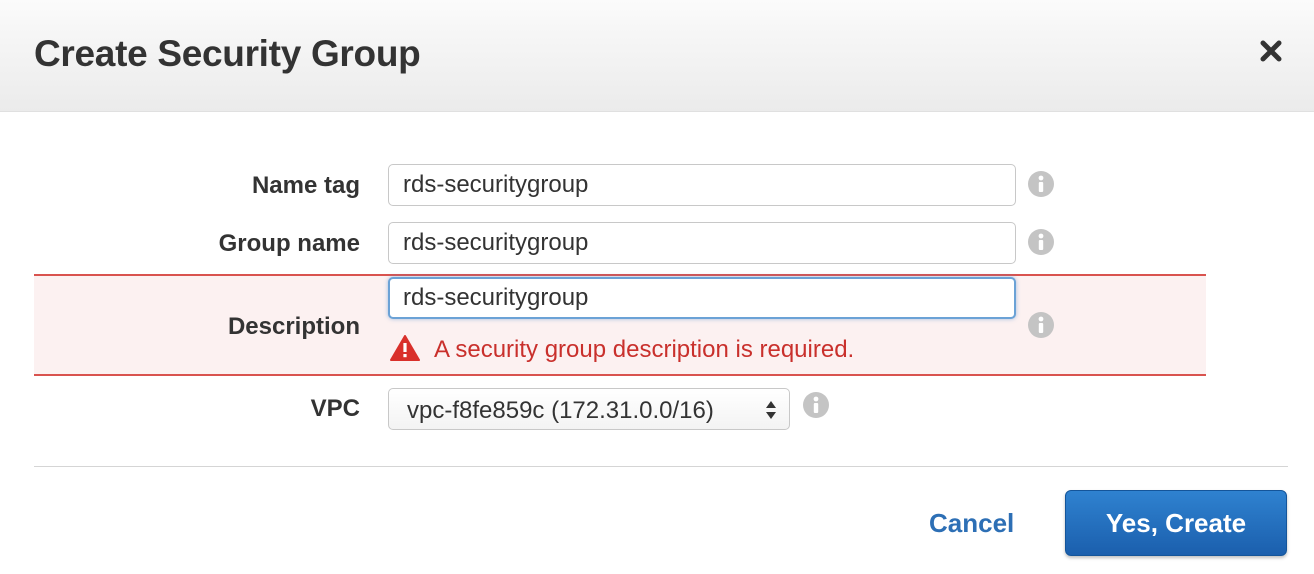 The width and height of the screenshot is (1314, 574). What do you see at coordinates (702, 185) in the screenshot?
I see `name-tag-input` at bounding box center [702, 185].